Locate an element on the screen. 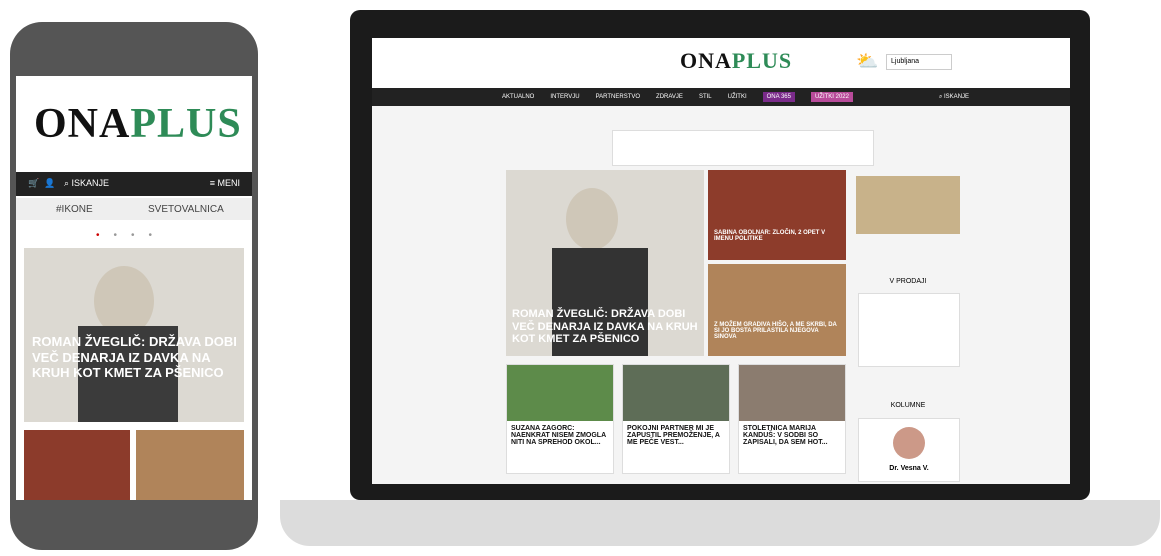  nav-uzitki2022: UŽITKI 2022 is located at coordinates (831, 97).